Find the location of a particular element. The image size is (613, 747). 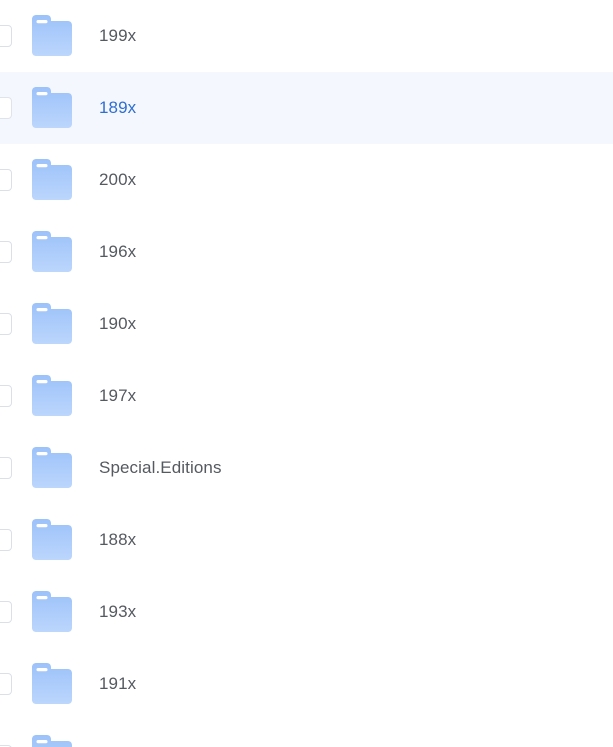

folder-row: 197x is located at coordinates (306, 396).